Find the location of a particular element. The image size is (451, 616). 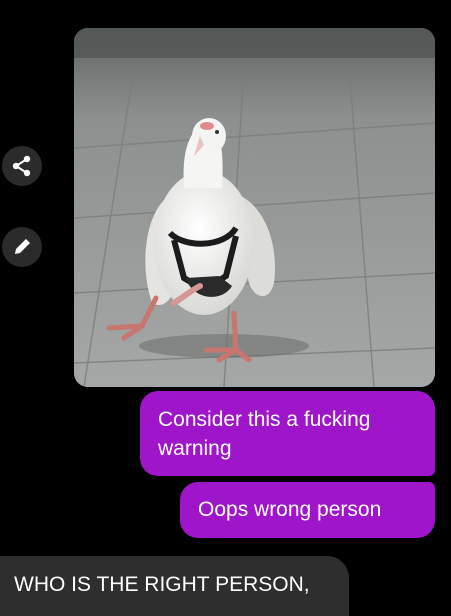

pencil-icon is located at coordinates (22, 246).